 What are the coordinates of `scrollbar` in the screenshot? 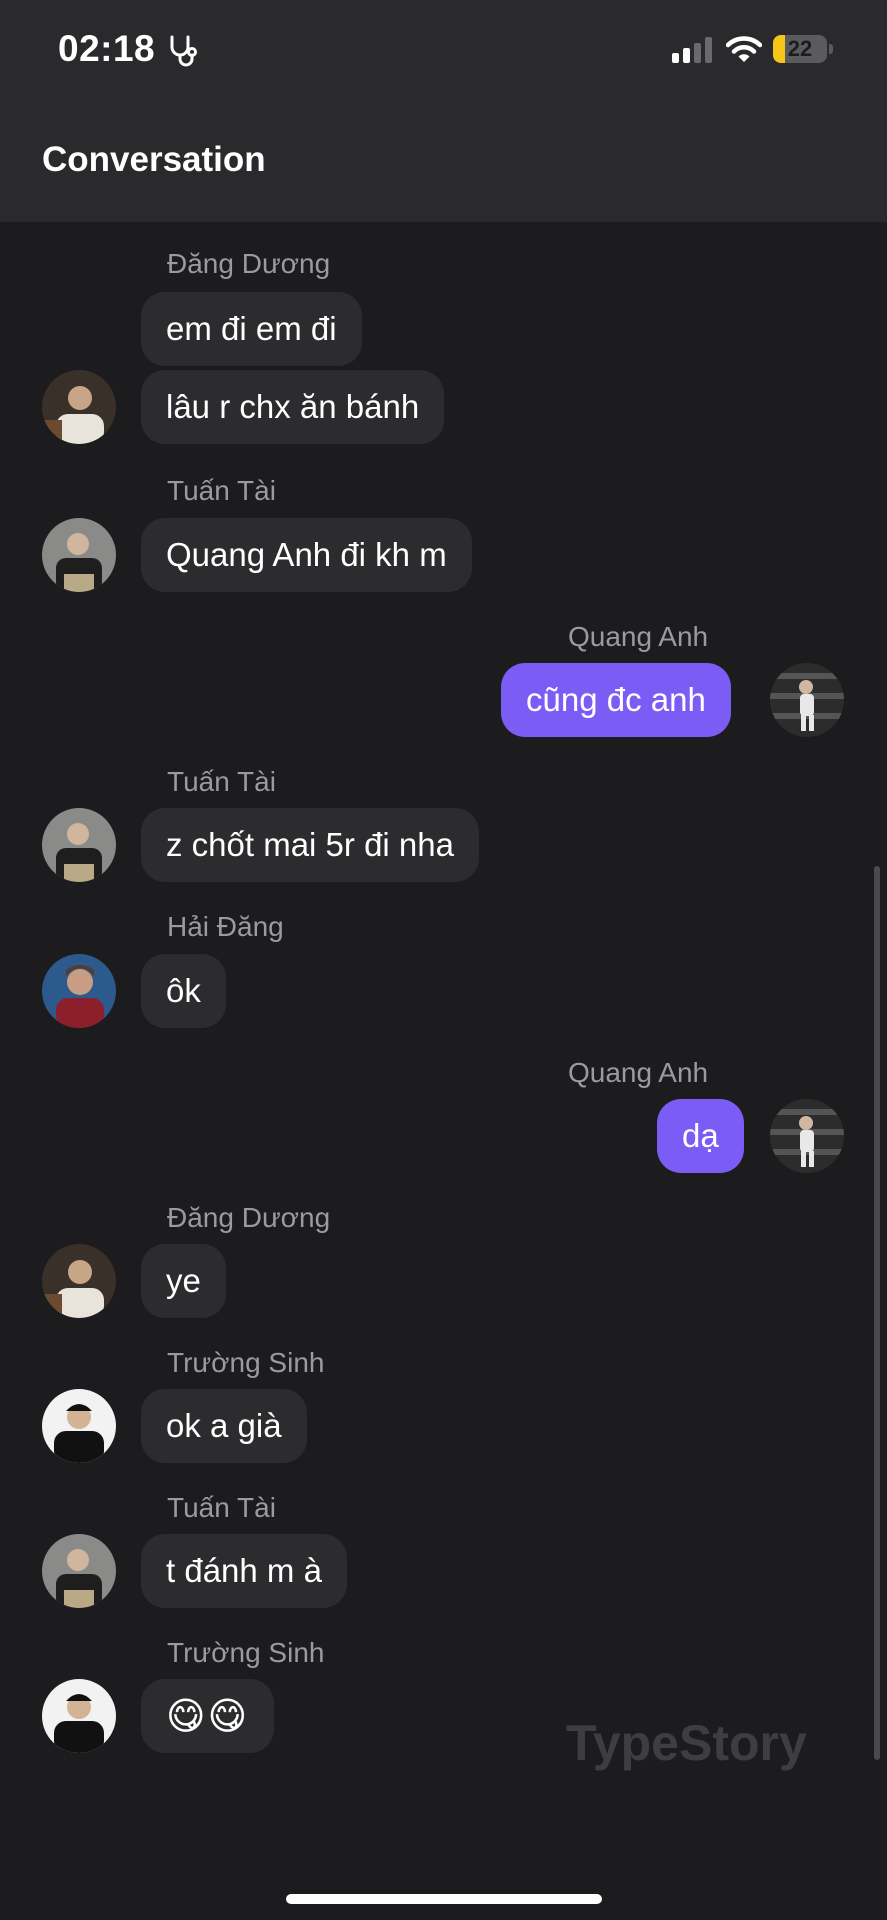 It's located at (877, 1313).